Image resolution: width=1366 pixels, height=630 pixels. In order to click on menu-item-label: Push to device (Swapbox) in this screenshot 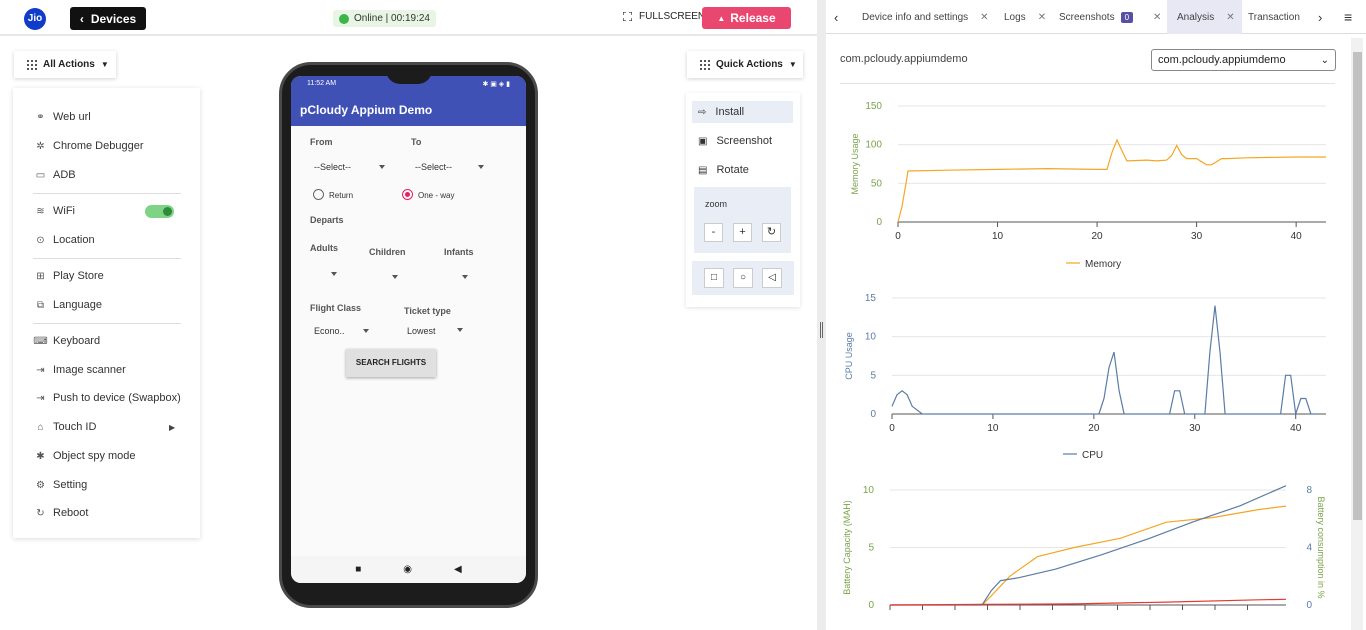, I will do `click(117, 398)`.